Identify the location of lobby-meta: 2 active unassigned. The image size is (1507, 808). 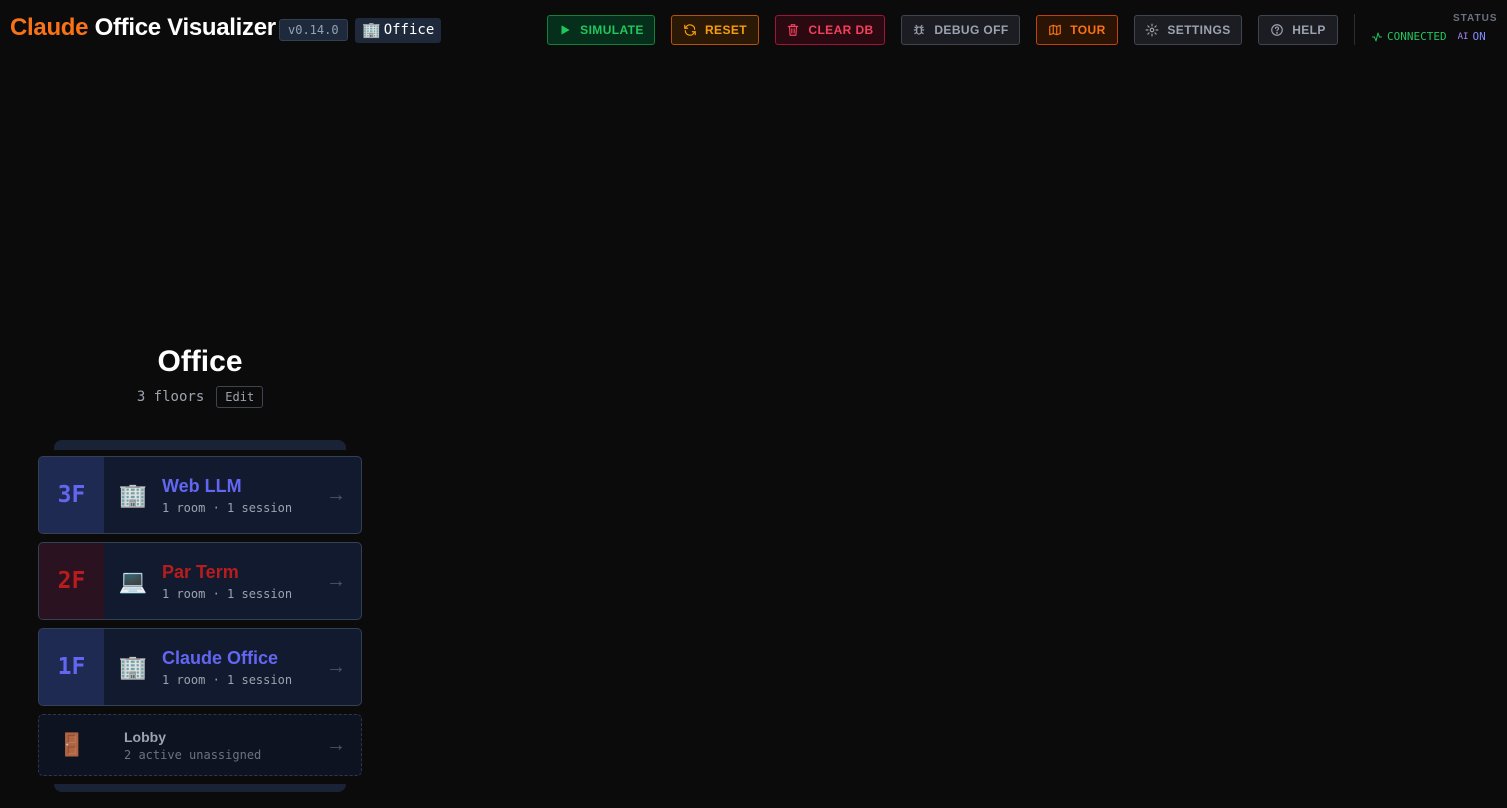
(193, 754).